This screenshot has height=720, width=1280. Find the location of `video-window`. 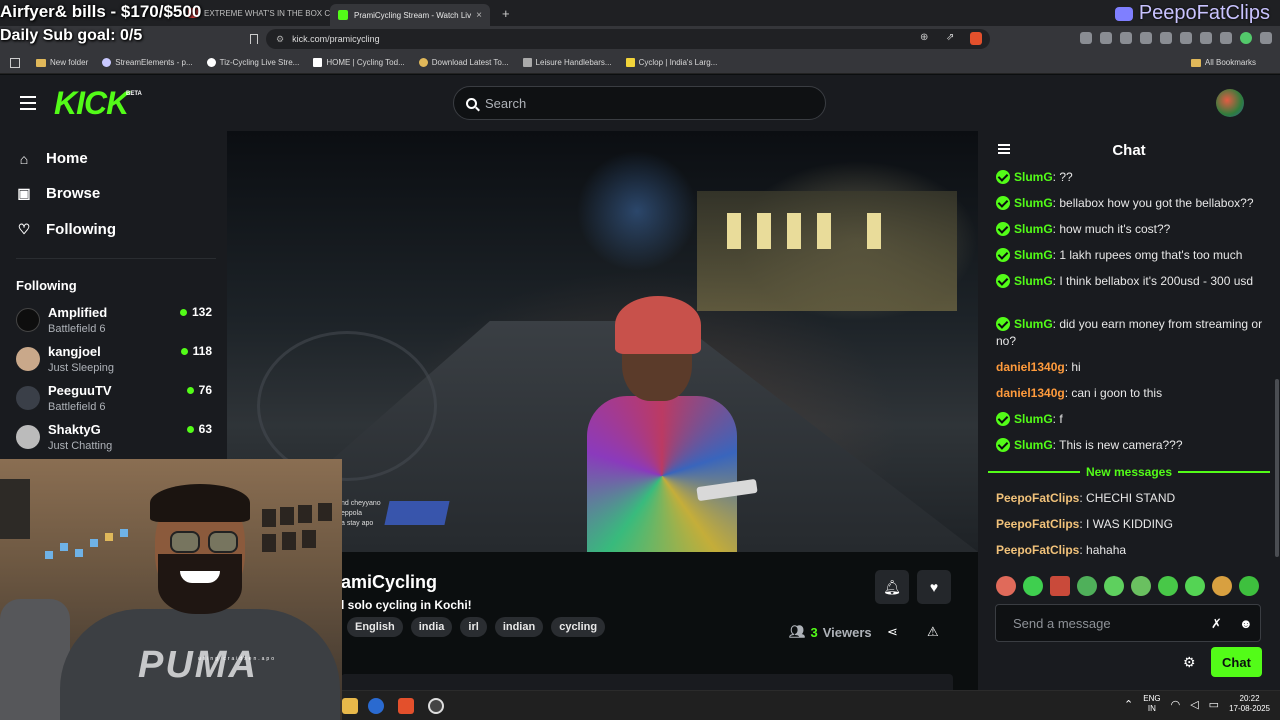

video-window is located at coordinates (734, 231).